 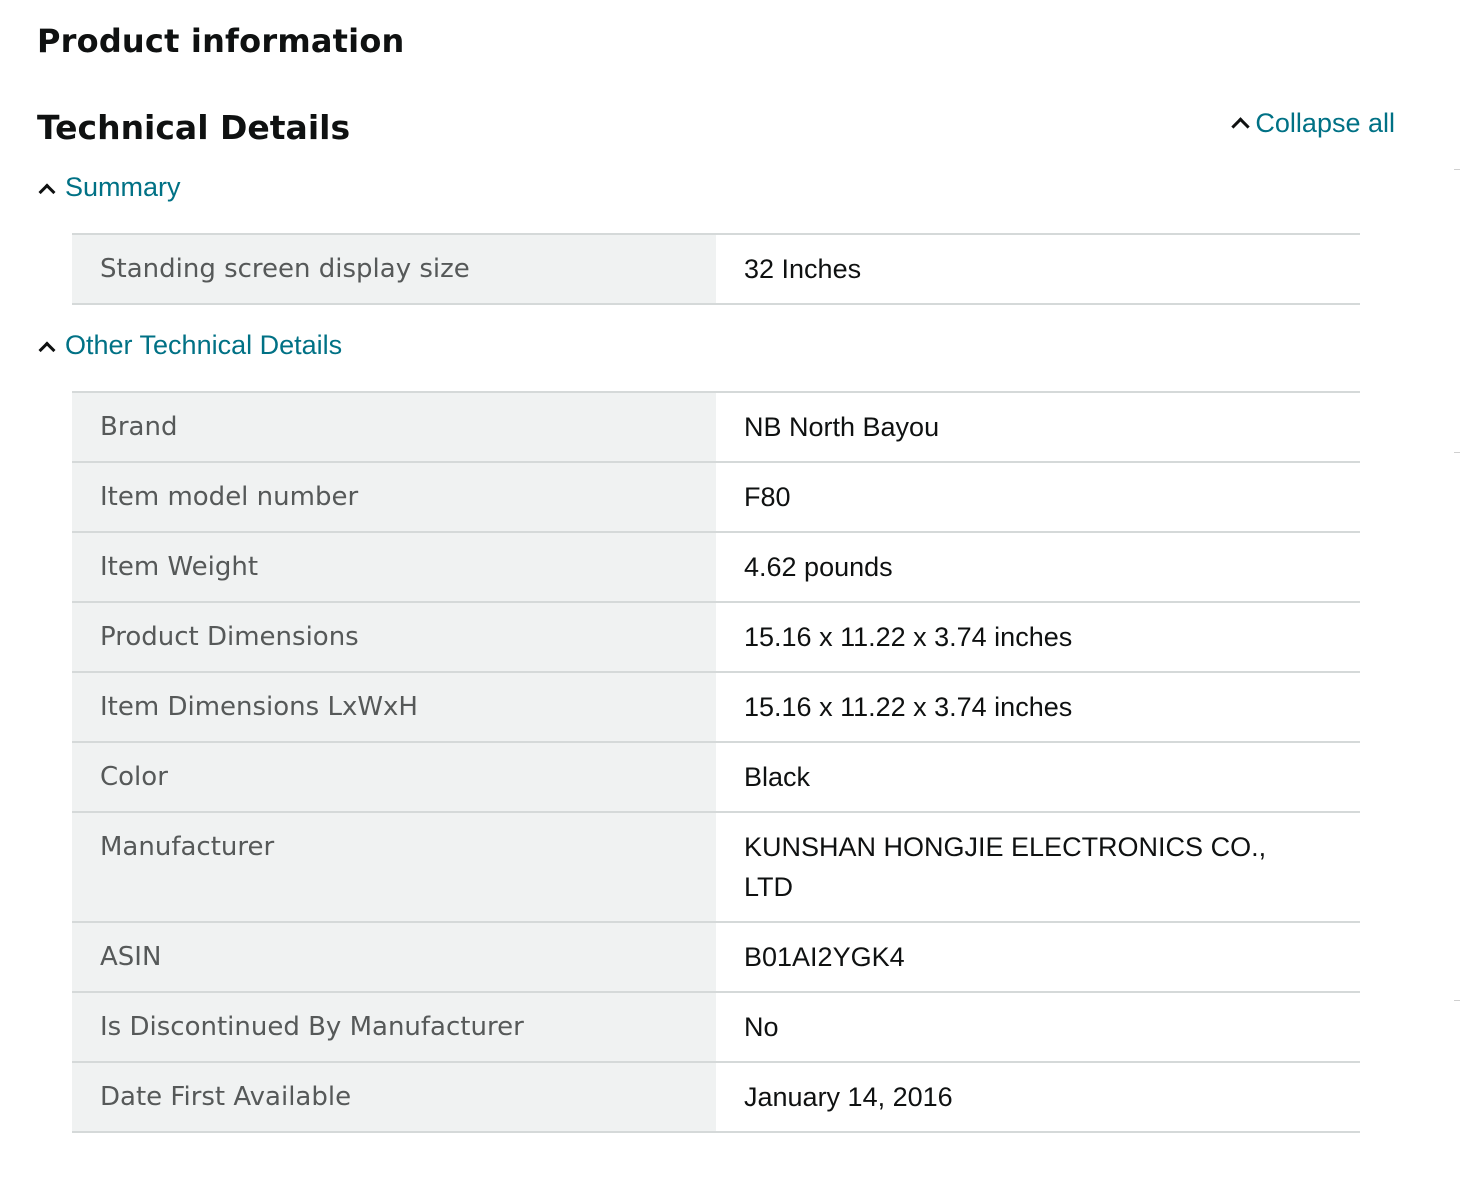 I want to click on summary-toggle: Summary, so click(x=109, y=187).